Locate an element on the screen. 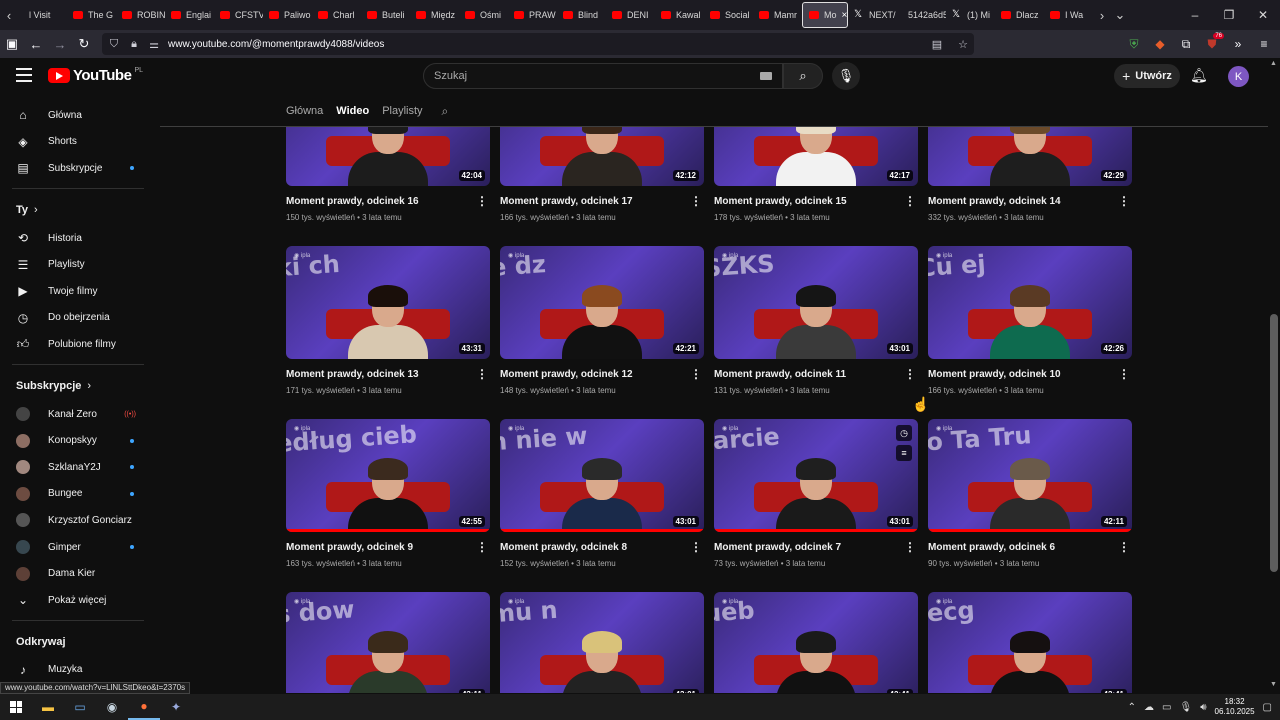 This screenshot has height=720, width=1280. browser-tab: DENI is located at coordinates (630, 15).